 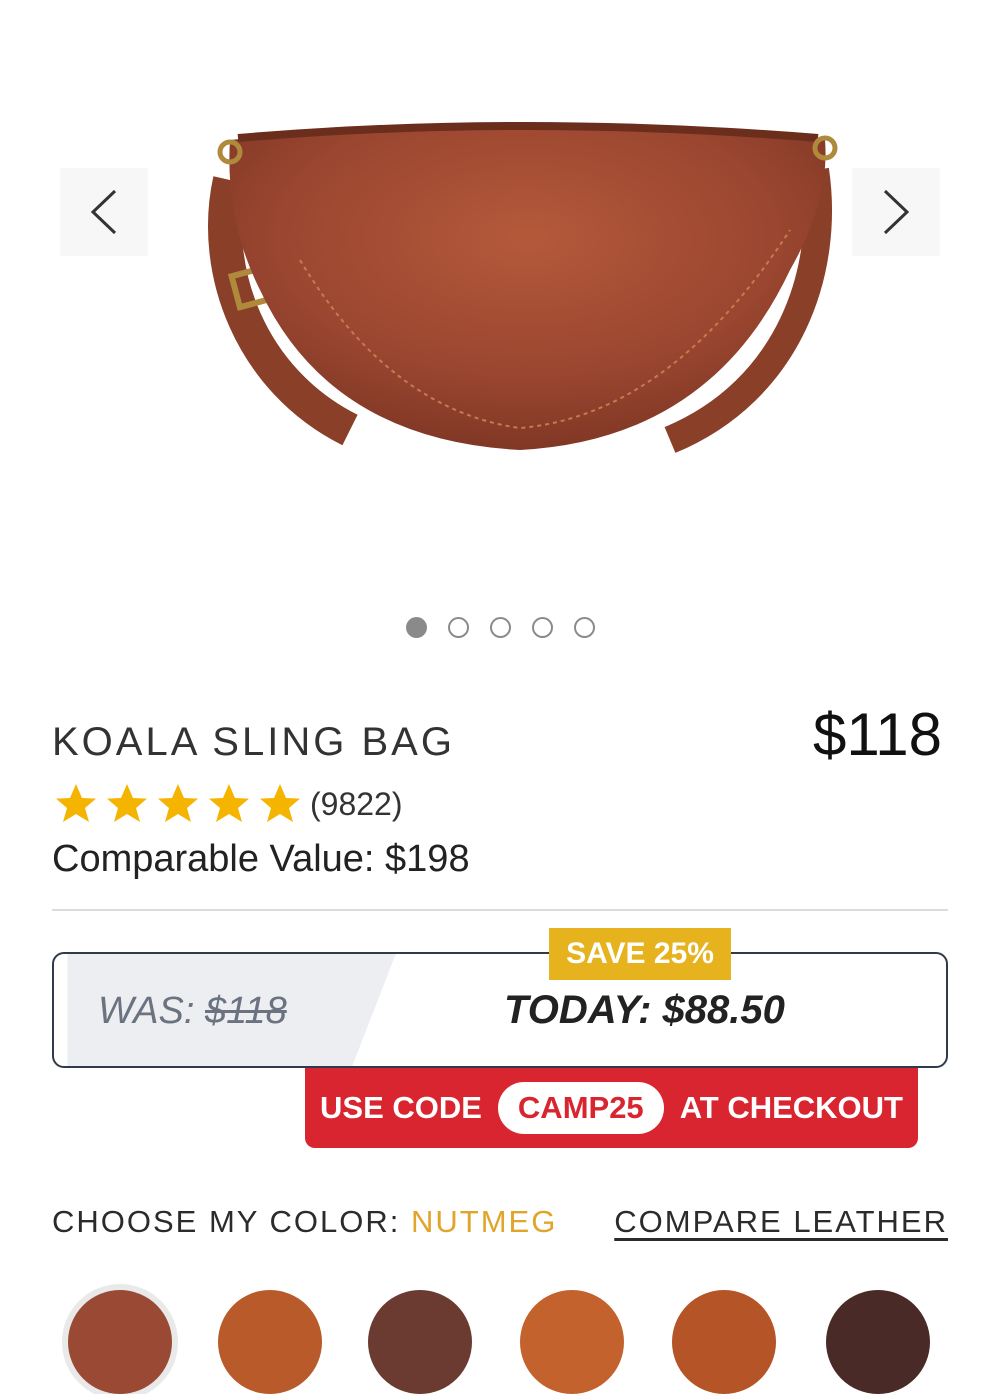 I want to click on promo-box: WAS: $118 TODAY: $88.50, so click(x=500, y=1010).